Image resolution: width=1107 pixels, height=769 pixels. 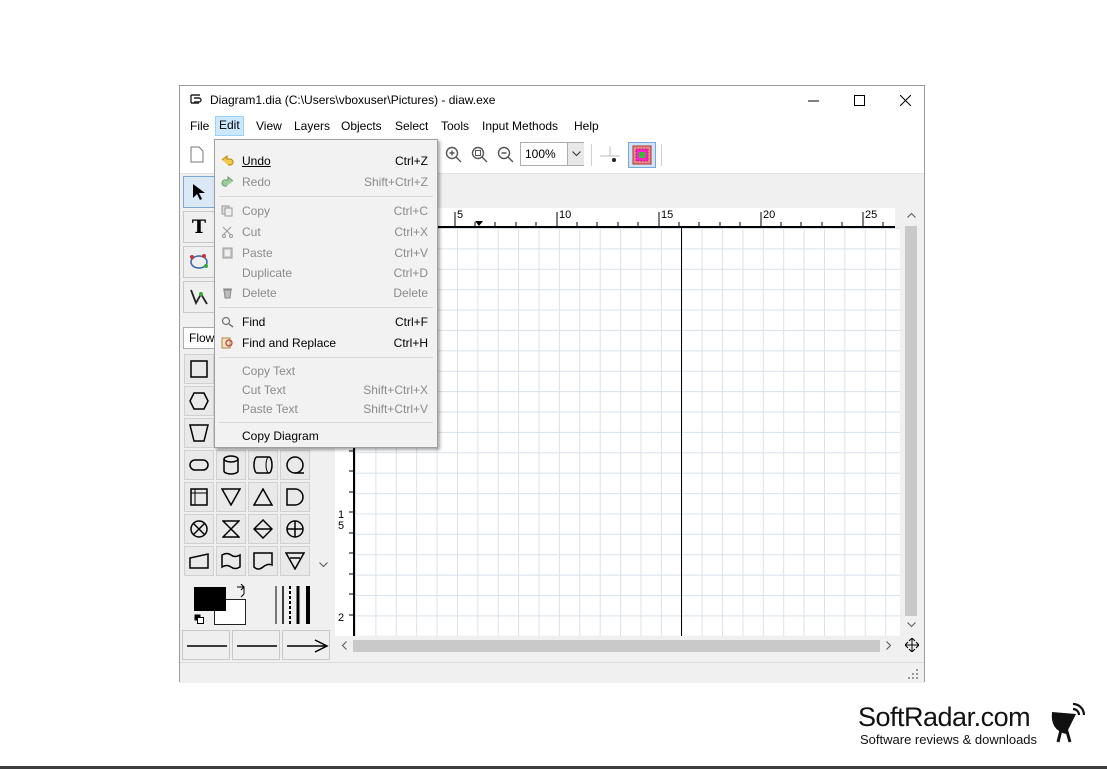 What do you see at coordinates (295, 561) in the screenshot?
I see `off-page-connector-shape` at bounding box center [295, 561].